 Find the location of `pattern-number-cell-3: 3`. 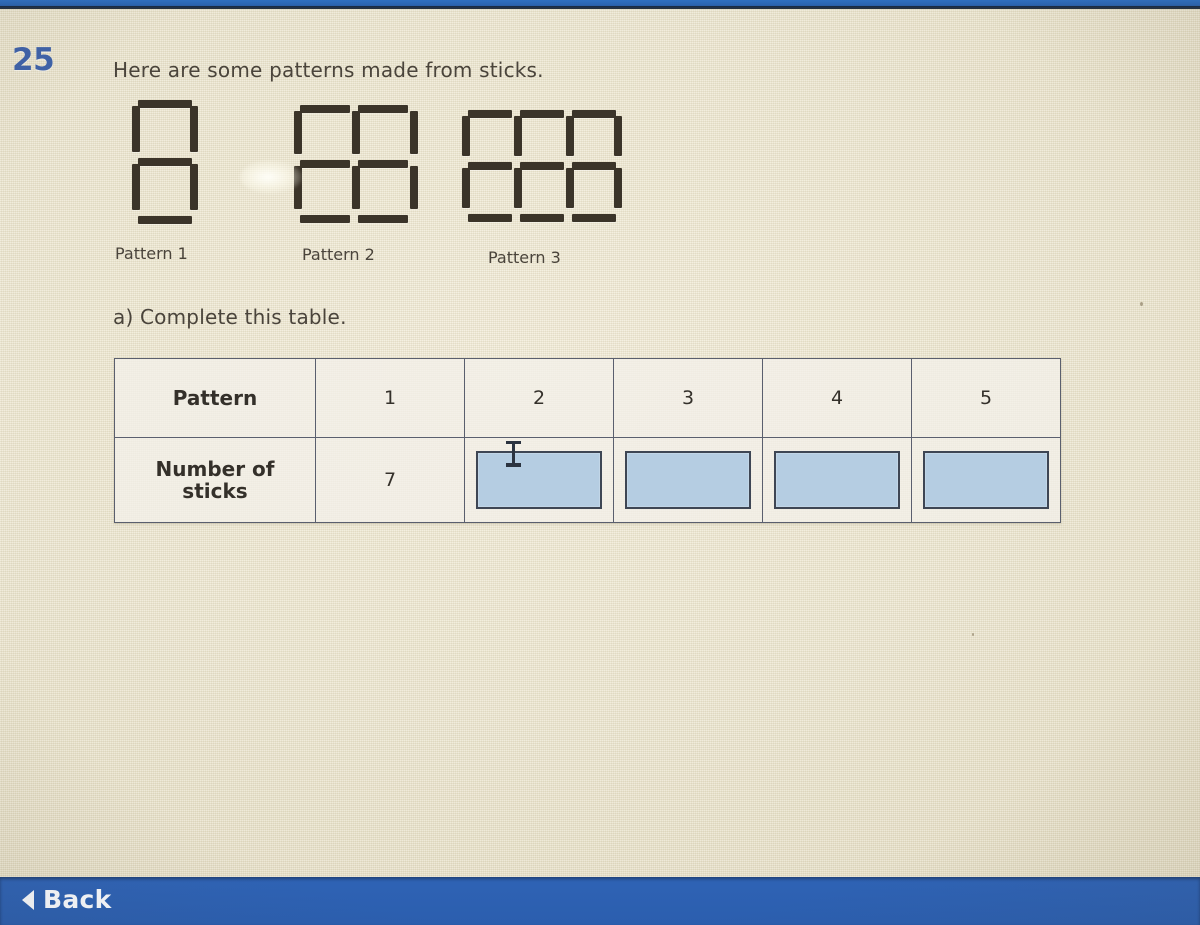

pattern-number-cell-3: 3 is located at coordinates (688, 398).